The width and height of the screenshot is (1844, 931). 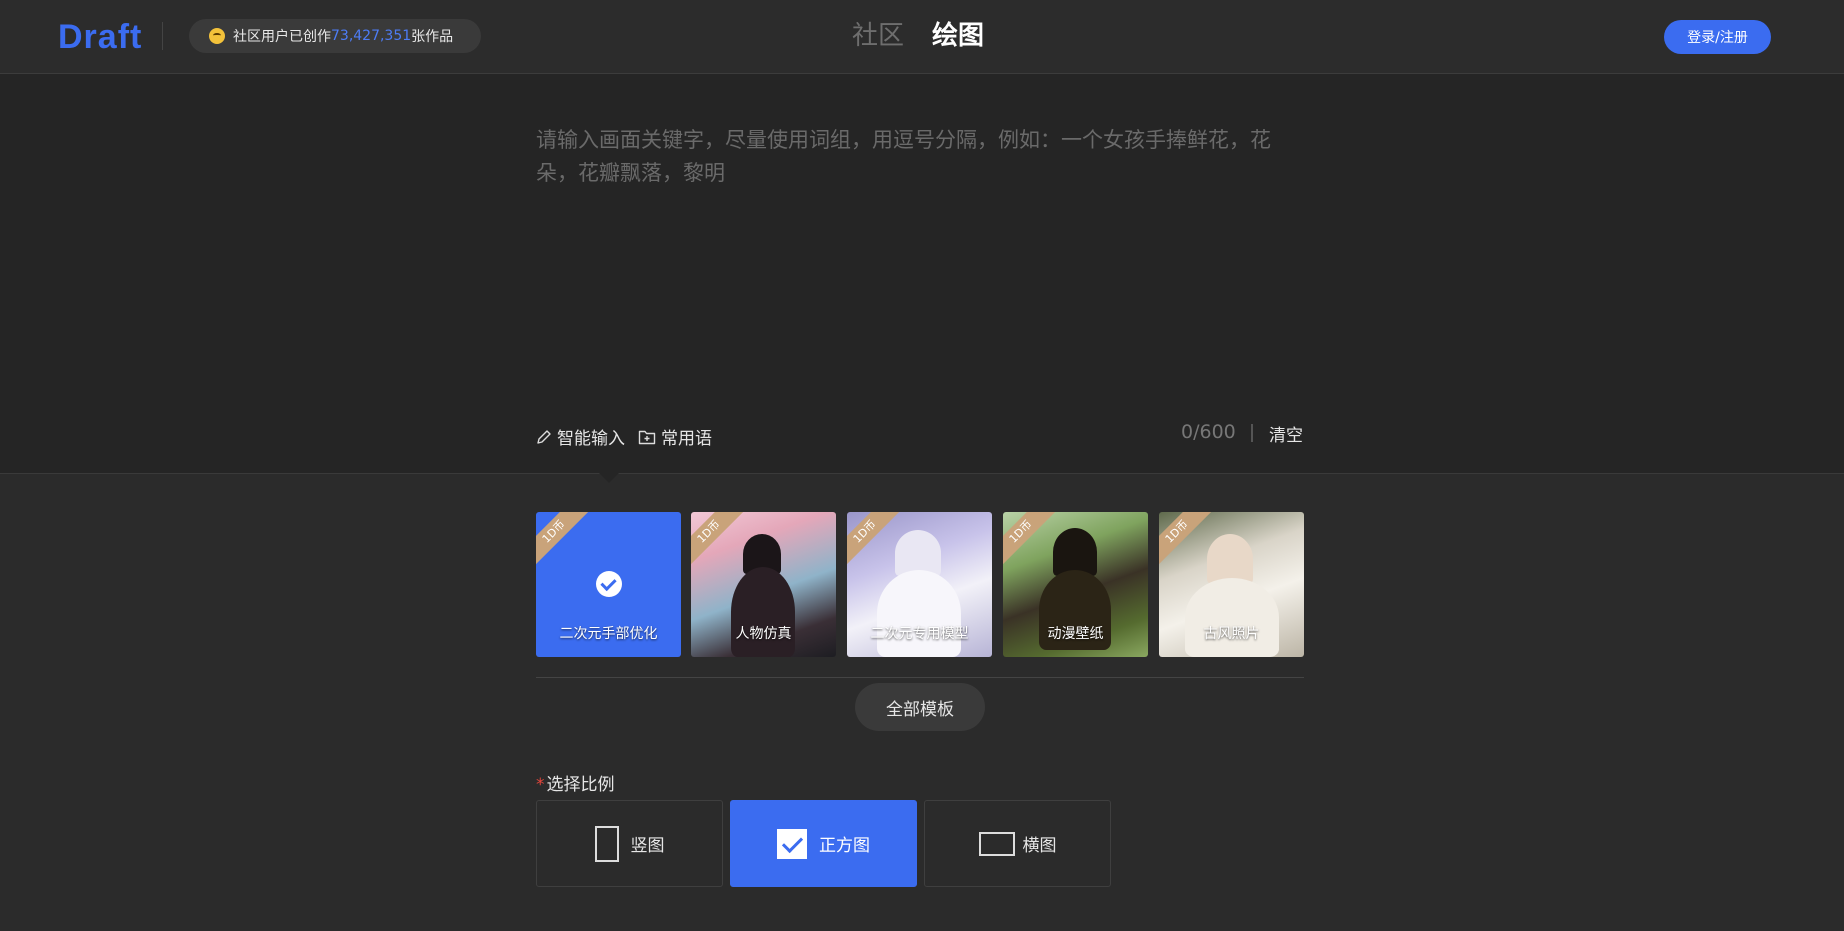 I want to click on community-stat-badge: 社区用户已创作 73,427,351 张作品, so click(x=335, y=36).